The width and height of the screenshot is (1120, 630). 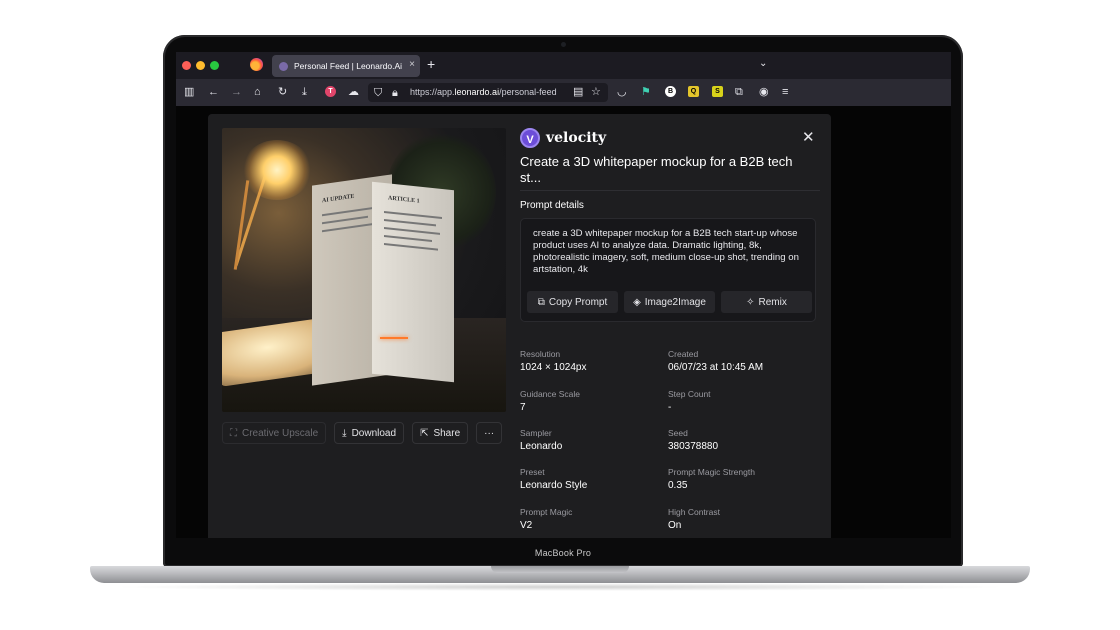 What do you see at coordinates (526, 525) in the screenshot?
I see `meta-value: V2` at bounding box center [526, 525].